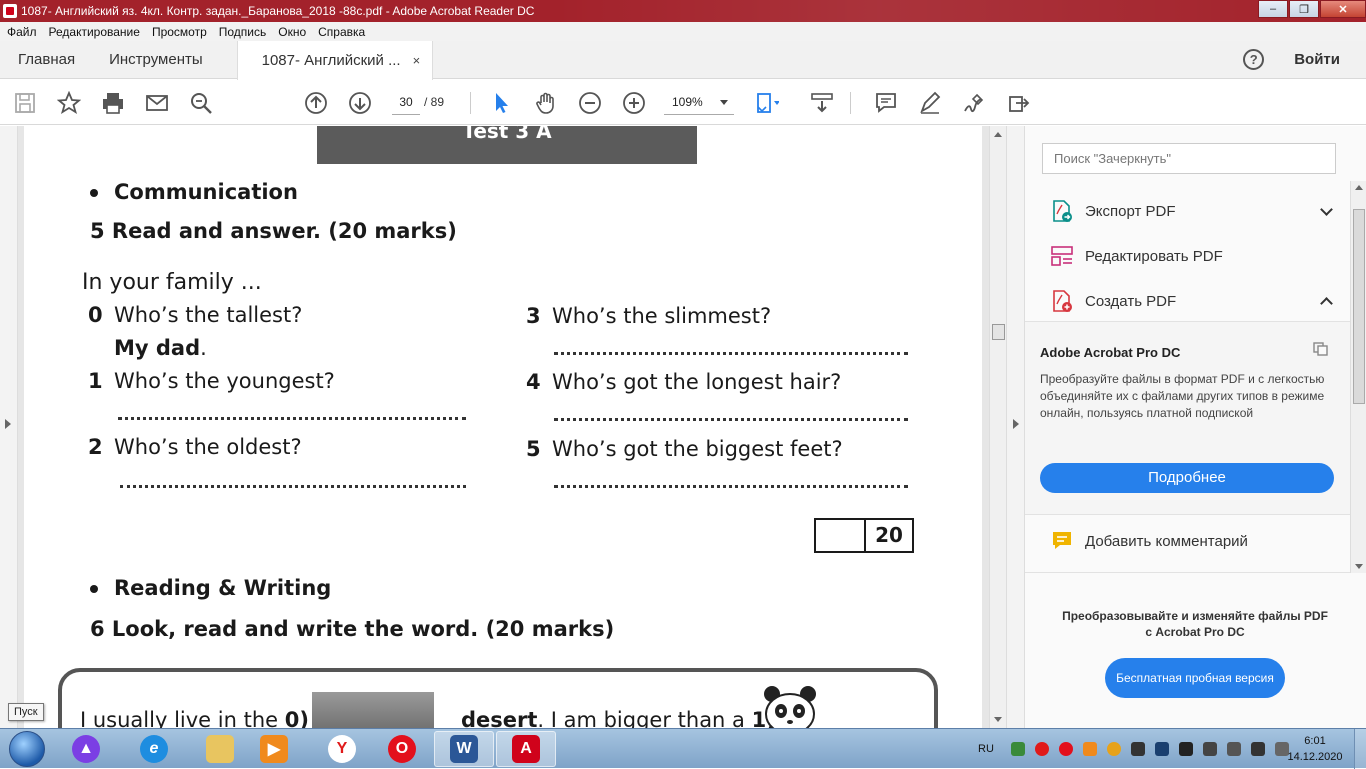 Image resolution: width=1366 pixels, height=769 pixels. Describe the element at coordinates (1192, 211) in the screenshot. I see `export-pdf-item: Экспорт PDF` at that location.